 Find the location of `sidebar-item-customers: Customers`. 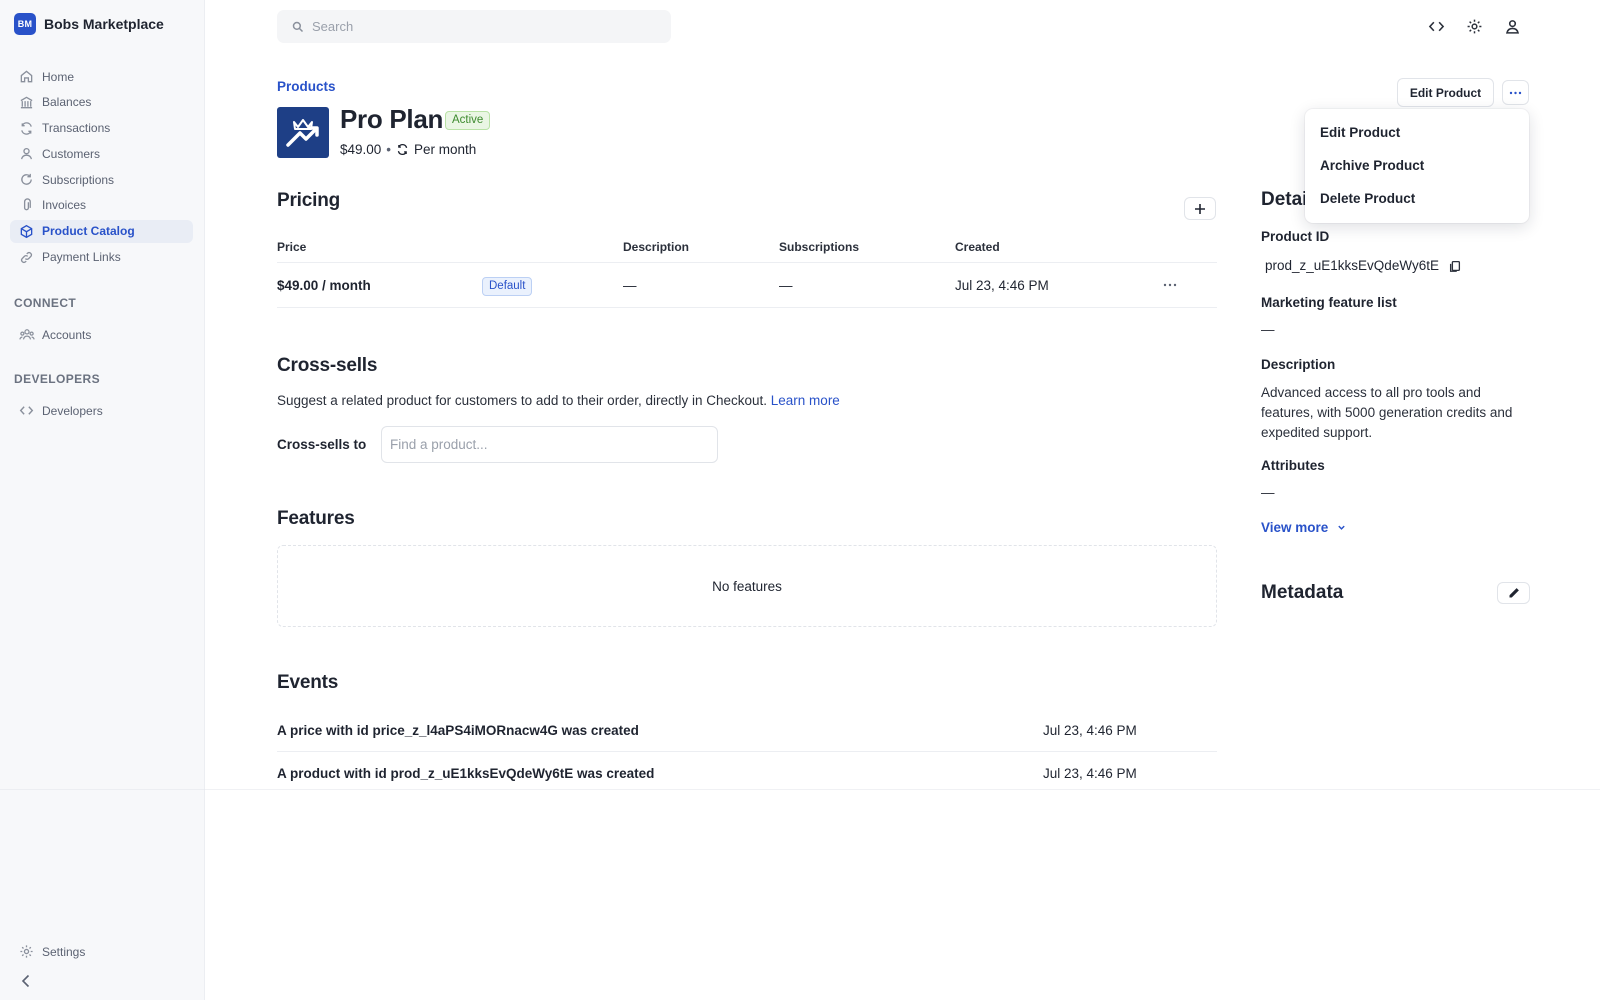

sidebar-item-customers: Customers is located at coordinates (101, 153).